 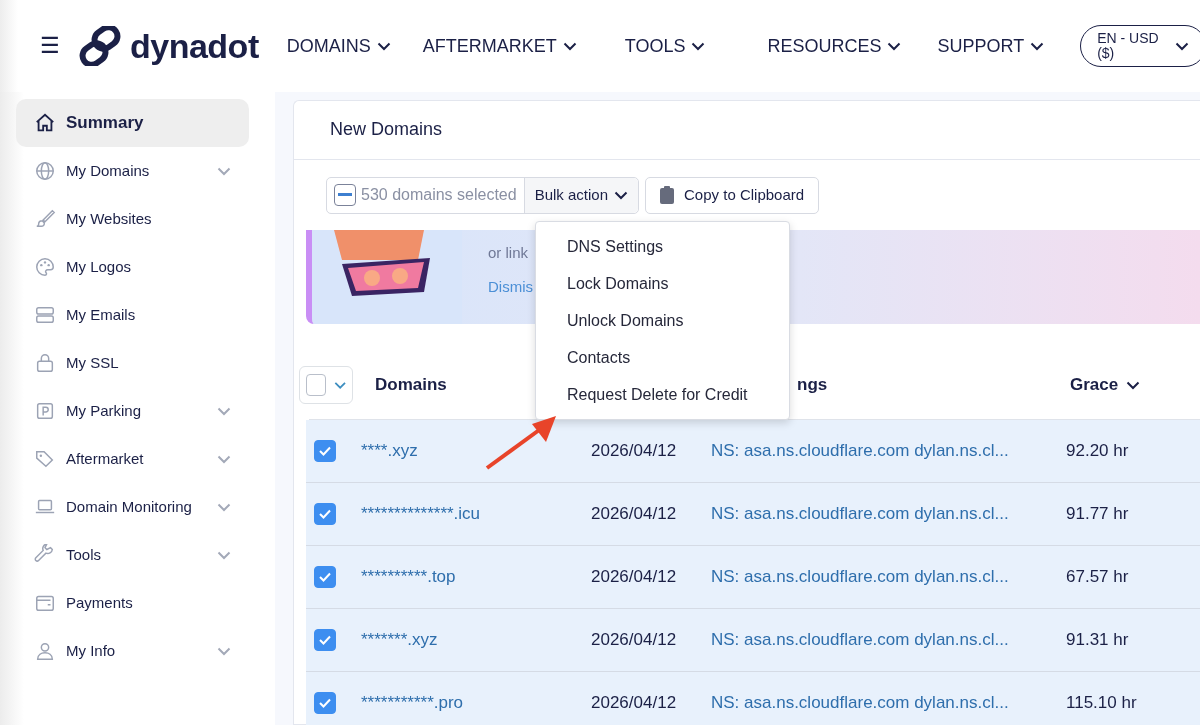 I want to click on domain-link: *******.xyz, so click(x=399, y=639).